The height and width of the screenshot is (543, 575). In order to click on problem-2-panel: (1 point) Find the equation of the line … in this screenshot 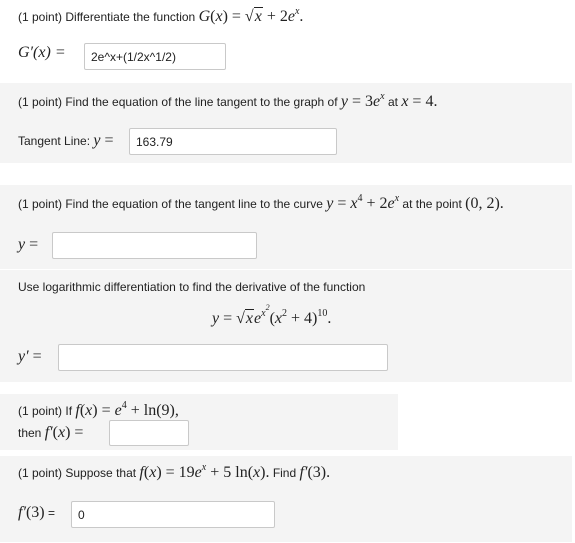, I will do `click(286, 123)`.